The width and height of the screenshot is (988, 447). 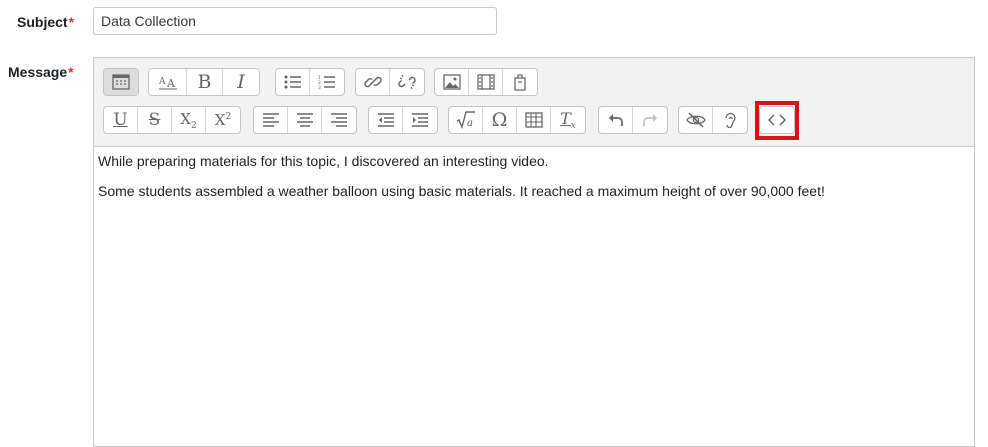 I want to click on ordered-list-button: 1 2 3, so click(x=327, y=82).